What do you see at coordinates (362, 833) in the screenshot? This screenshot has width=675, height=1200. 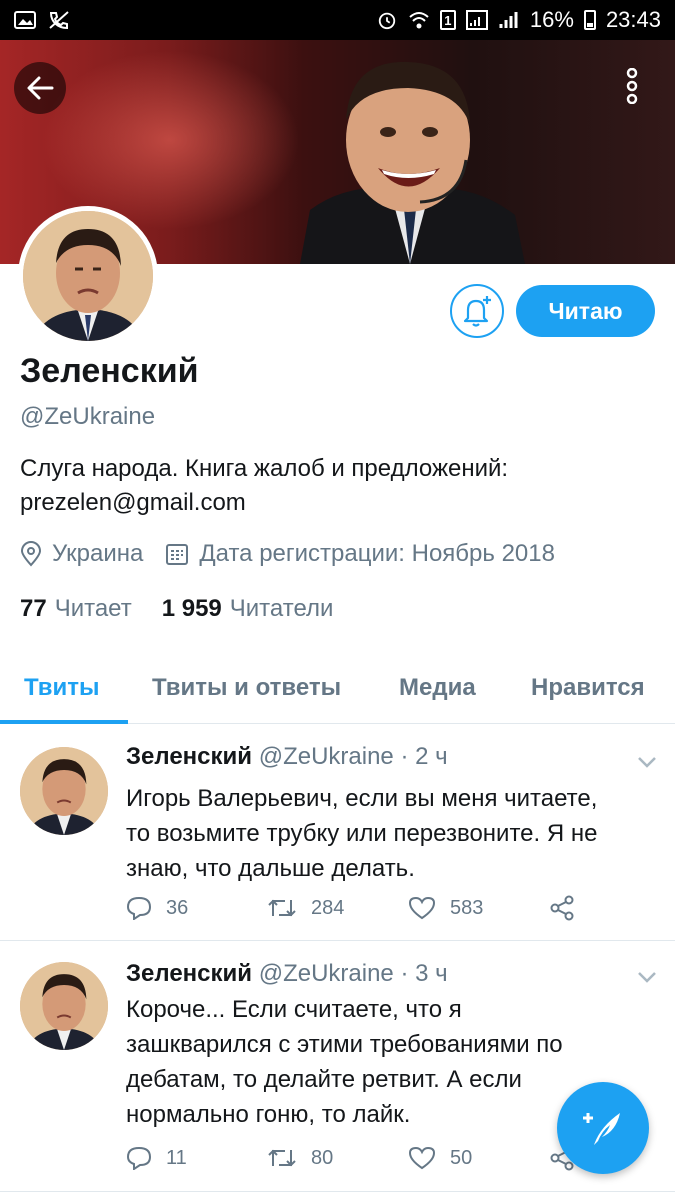 I see `tweet-line: то возьмите трубку или перезвоните. Я не` at bounding box center [362, 833].